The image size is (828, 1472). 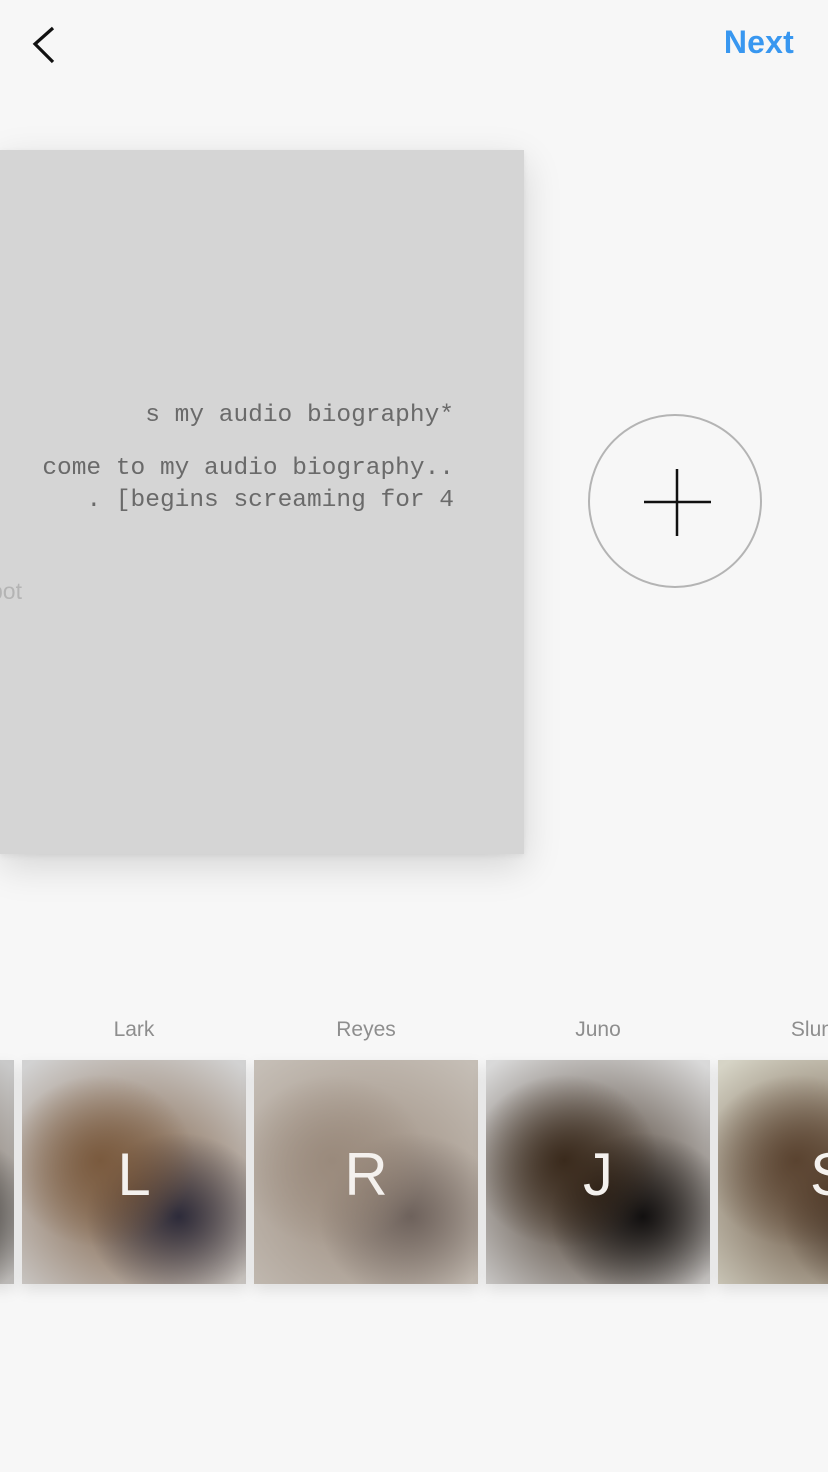 I want to click on filter-thumbnail: R, so click(x=366, y=1172).